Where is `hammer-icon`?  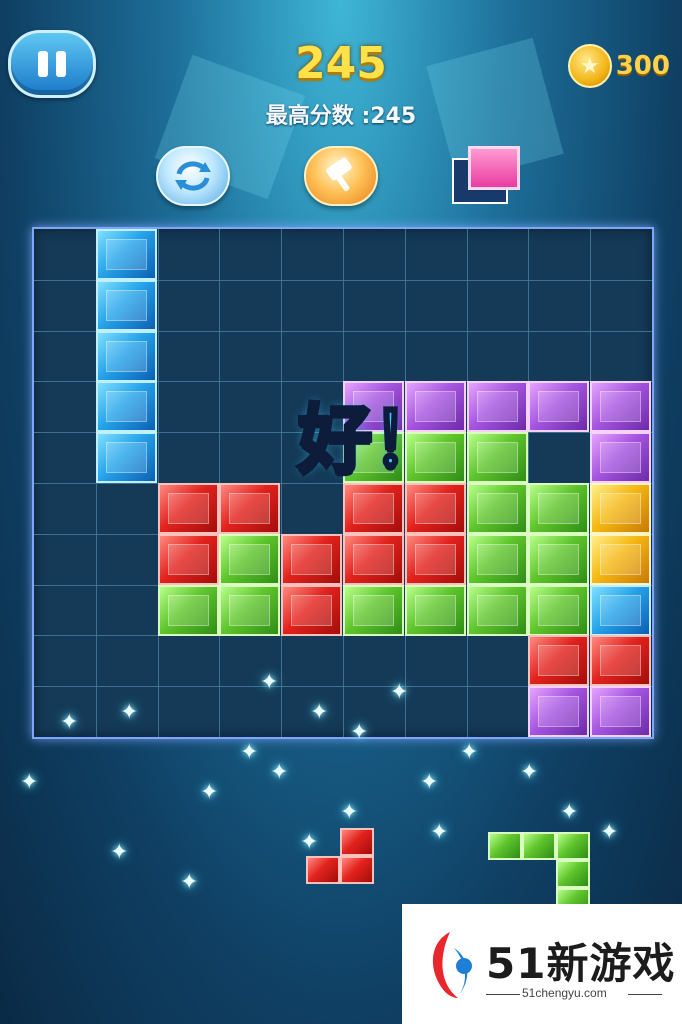 hammer-icon is located at coordinates (339, 174).